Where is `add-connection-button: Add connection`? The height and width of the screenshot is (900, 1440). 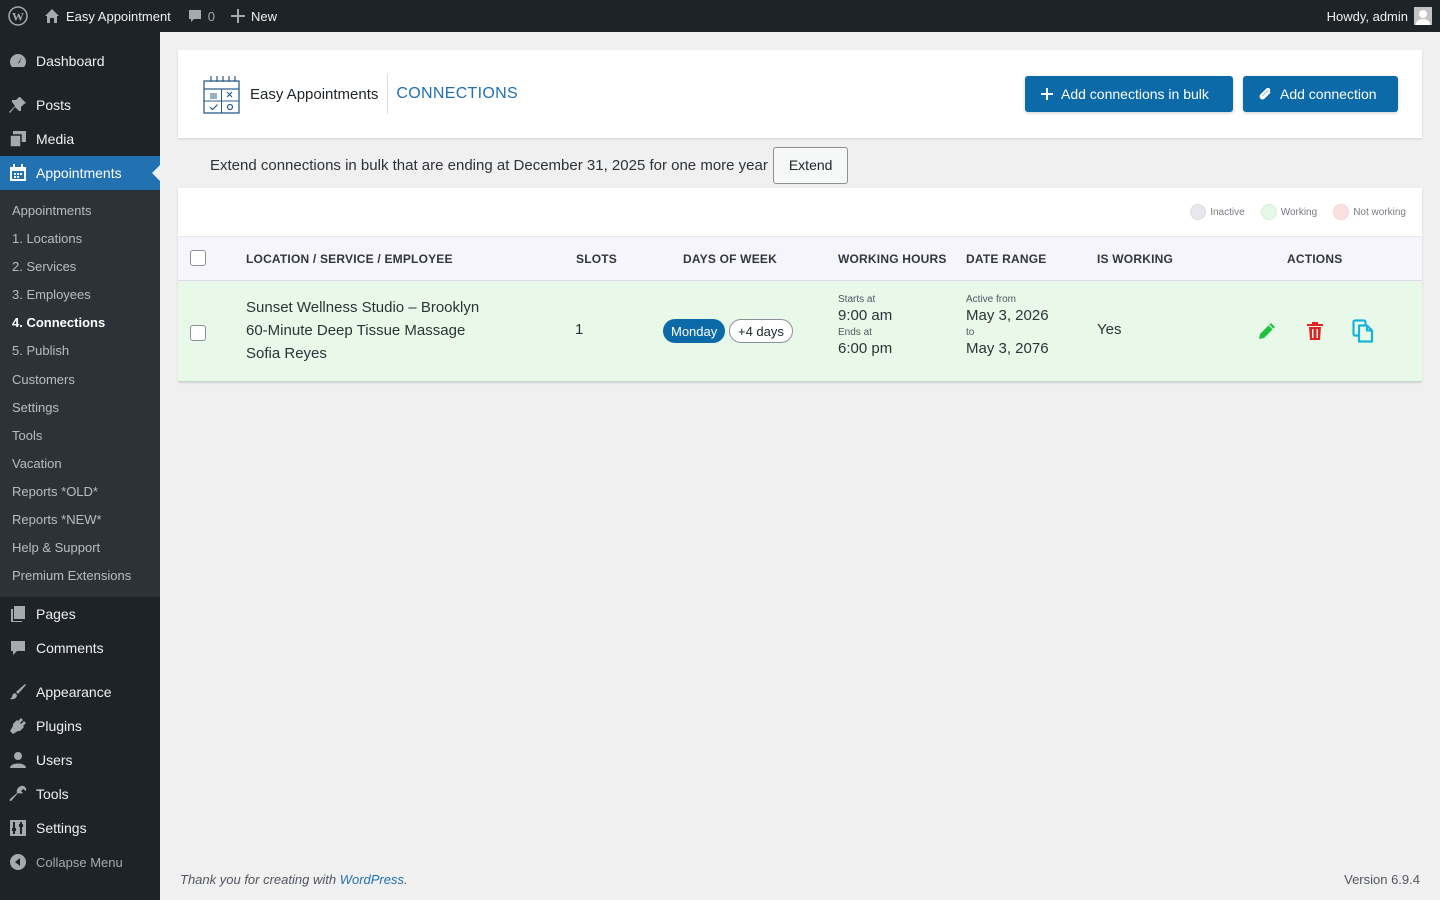
add-connection-button: Add connection is located at coordinates (1320, 94).